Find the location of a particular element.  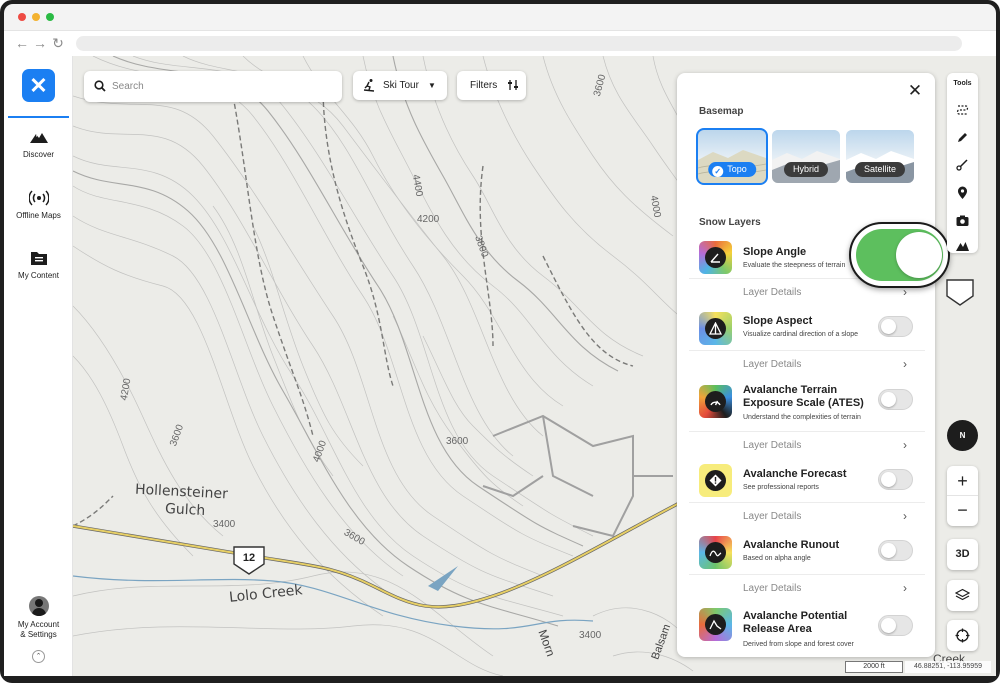

layer-desc: Evaluate the steepness of terrain is located at coordinates (794, 265).